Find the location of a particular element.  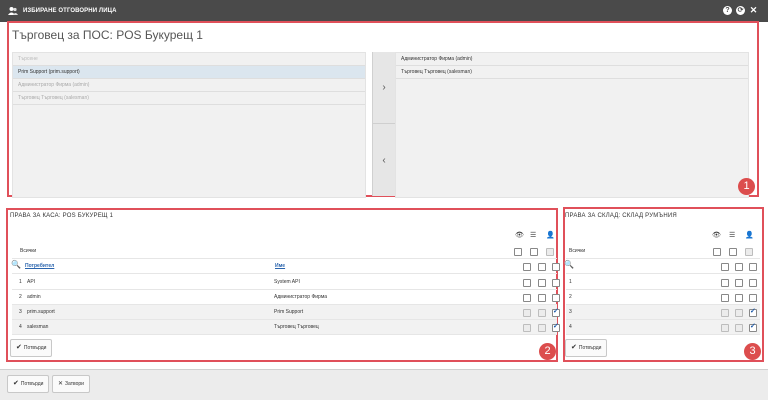

callout-badge-1: 1 is located at coordinates (746, 186).